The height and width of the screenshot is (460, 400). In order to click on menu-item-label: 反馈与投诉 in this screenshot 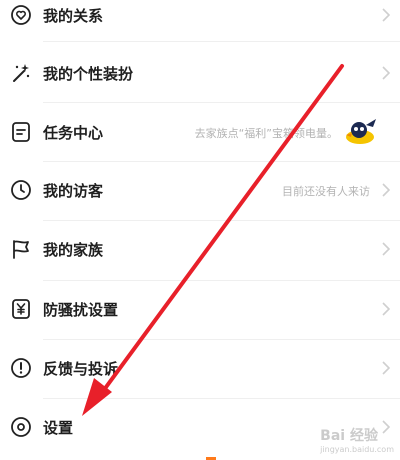, I will do `click(81, 369)`.